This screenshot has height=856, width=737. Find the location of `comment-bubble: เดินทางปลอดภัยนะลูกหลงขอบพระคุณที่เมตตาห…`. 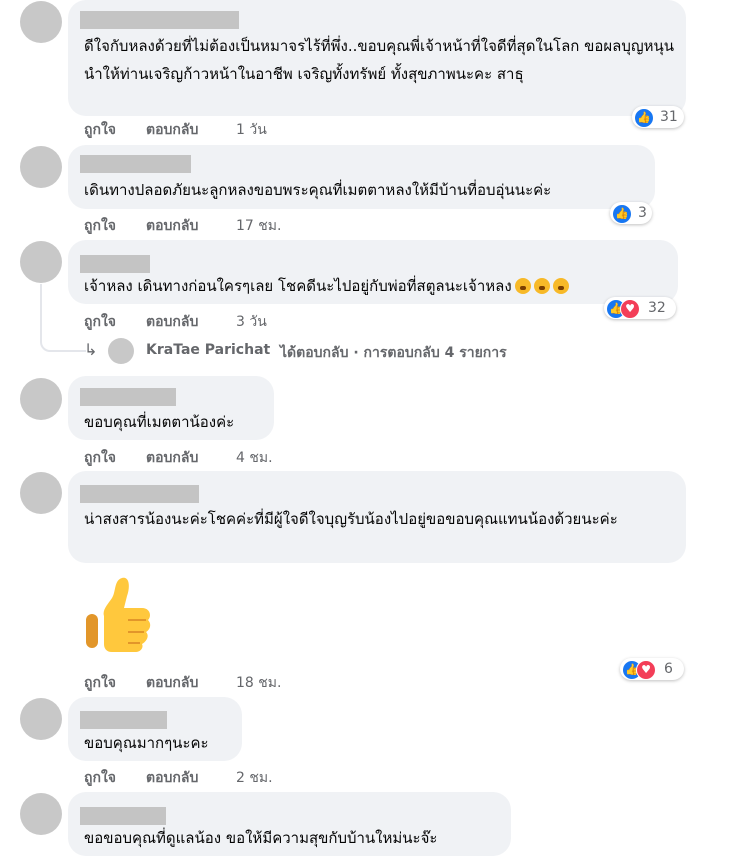

comment-bubble: เดินทางปลอดภัยนะลูกหลงขอบพระคุณที่เมตตาห… is located at coordinates (361, 177).